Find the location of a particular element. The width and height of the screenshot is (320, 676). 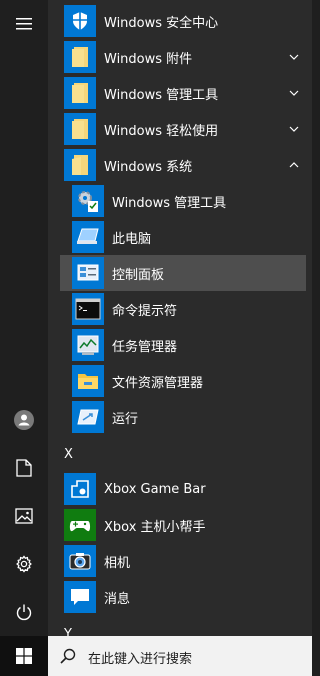

app-admin-tools: Windows 管理工具 is located at coordinates (180, 201).